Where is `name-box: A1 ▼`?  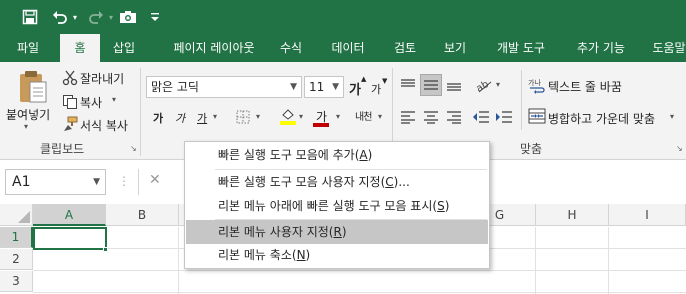
name-box: A1 ▼ is located at coordinates (55, 182).